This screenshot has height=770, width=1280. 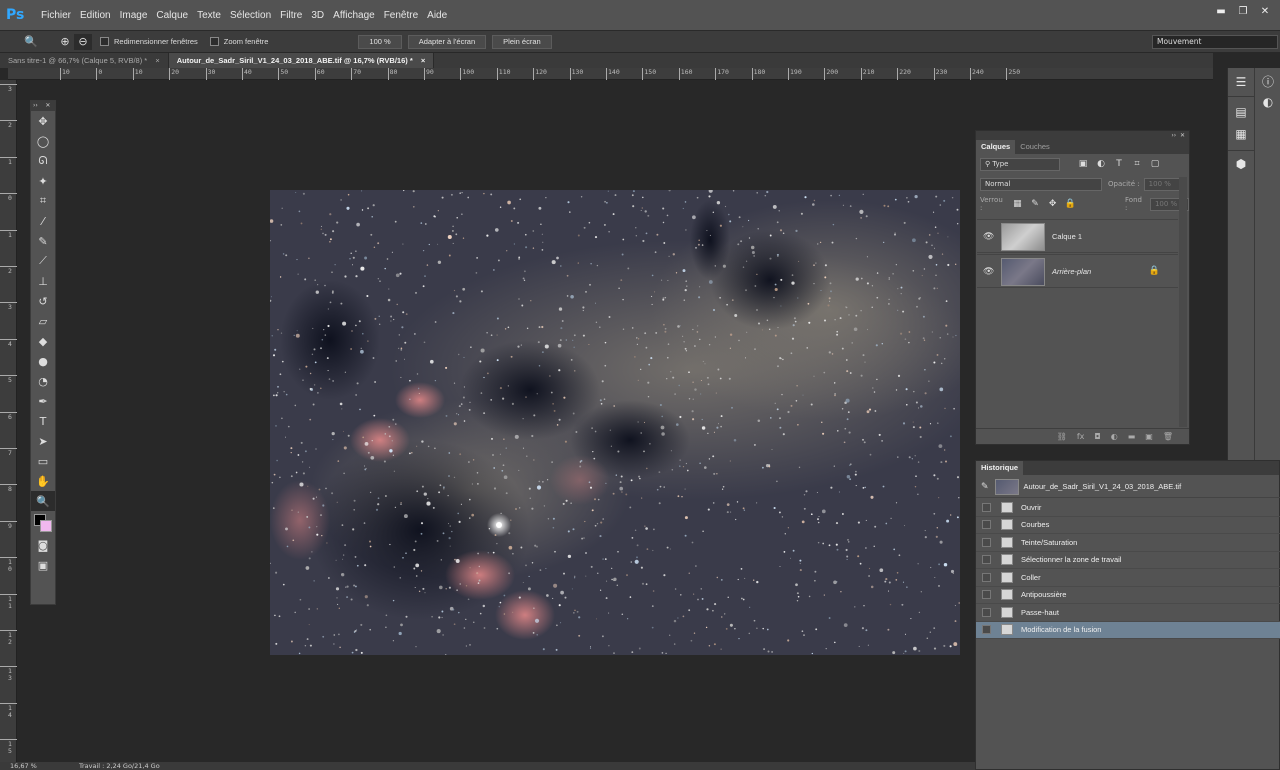 What do you see at coordinates (43, 241) in the screenshot?
I see `healing-icon: ✎` at bounding box center [43, 241].